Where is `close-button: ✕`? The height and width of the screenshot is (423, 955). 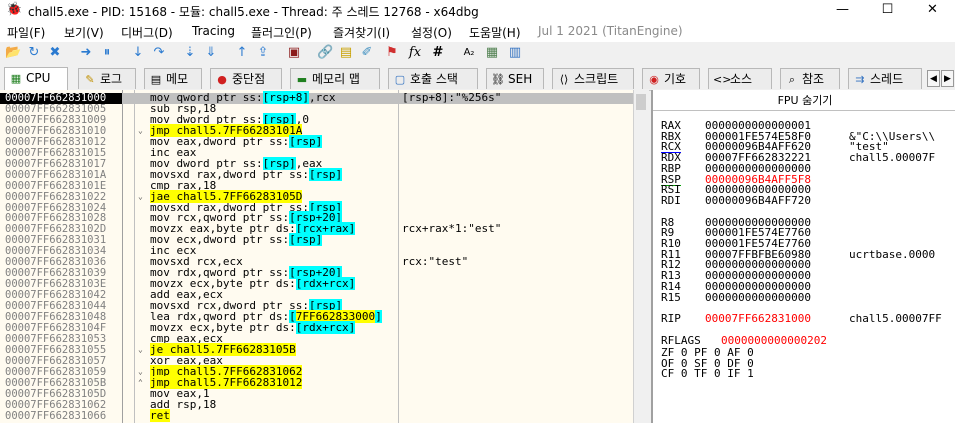 close-button: ✕ is located at coordinates (932, 11).